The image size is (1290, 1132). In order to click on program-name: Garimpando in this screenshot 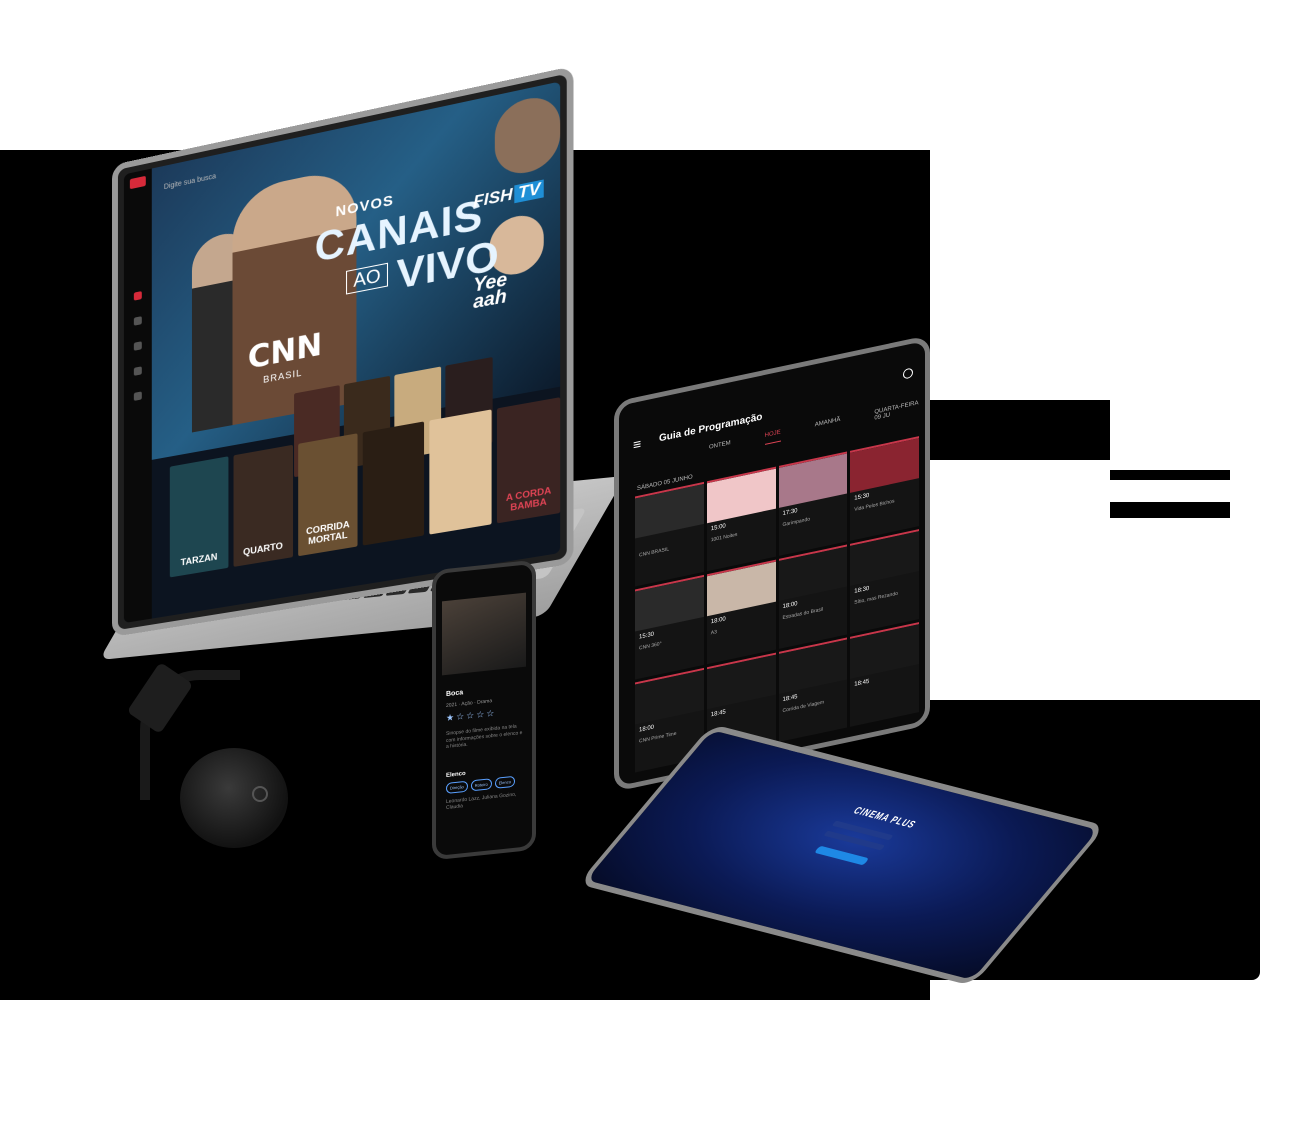, I will do `click(796, 521)`.